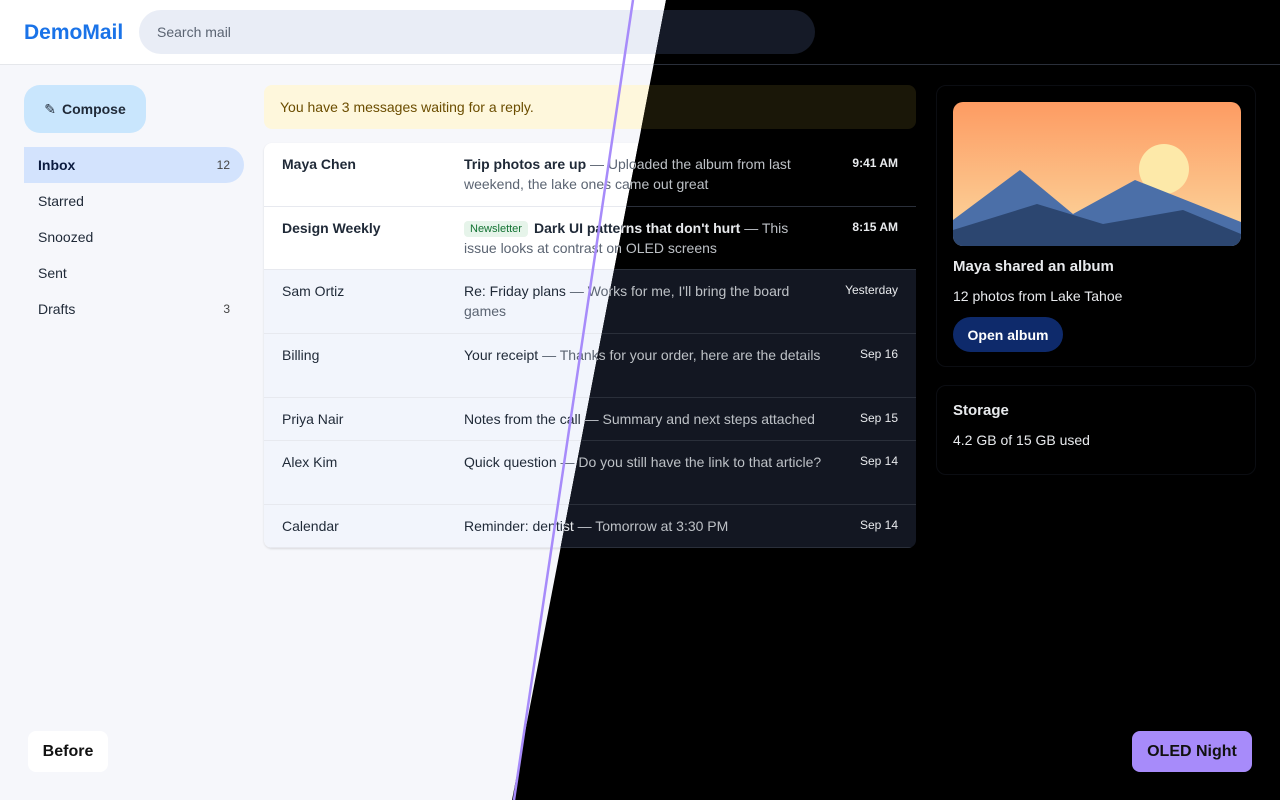  I want to click on sidebar-item-inbox: Inbox 12, so click(134, 165).